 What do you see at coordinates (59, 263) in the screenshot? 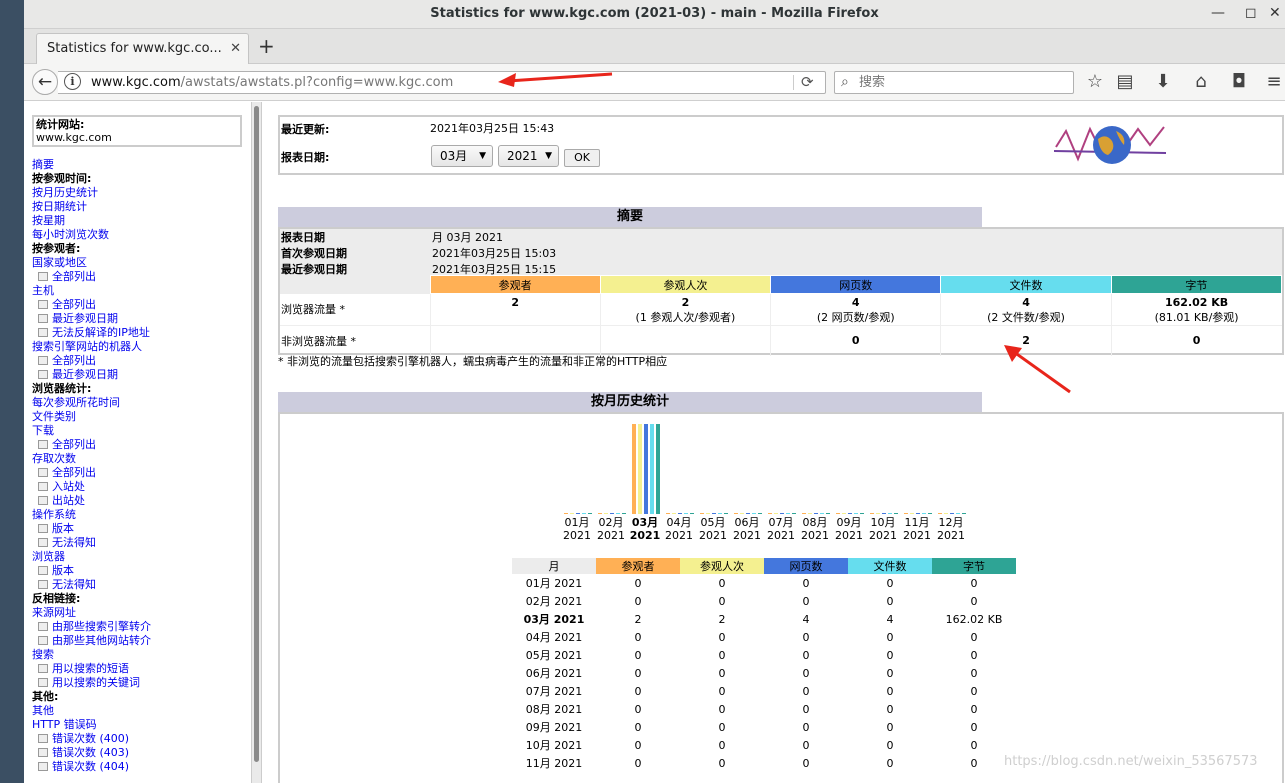
I see `menu-item: 国家或地区` at bounding box center [59, 263].